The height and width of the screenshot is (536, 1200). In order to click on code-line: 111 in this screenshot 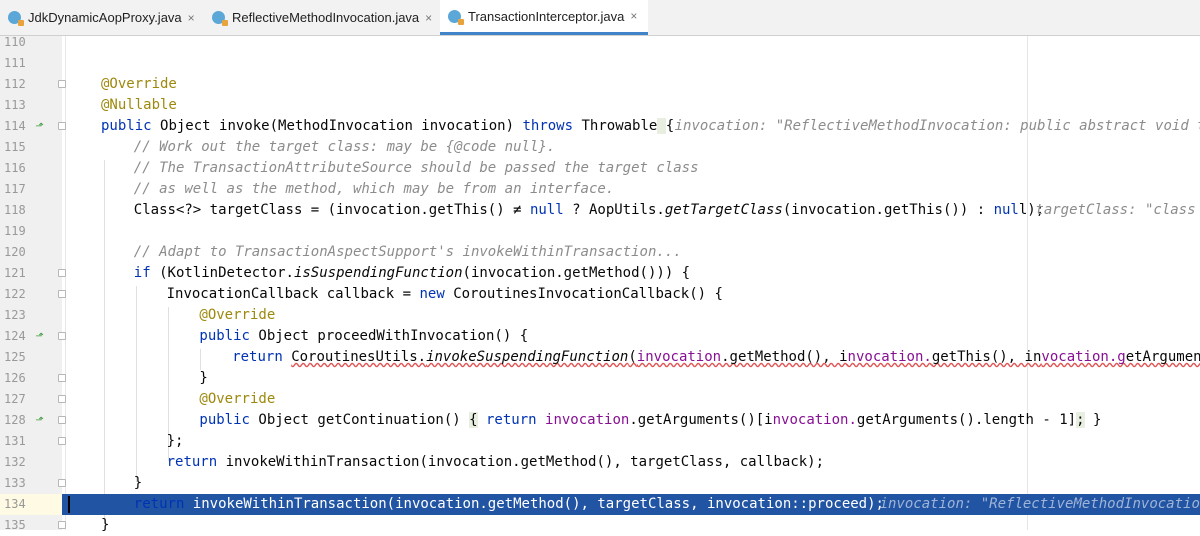, I will do `click(600, 63)`.